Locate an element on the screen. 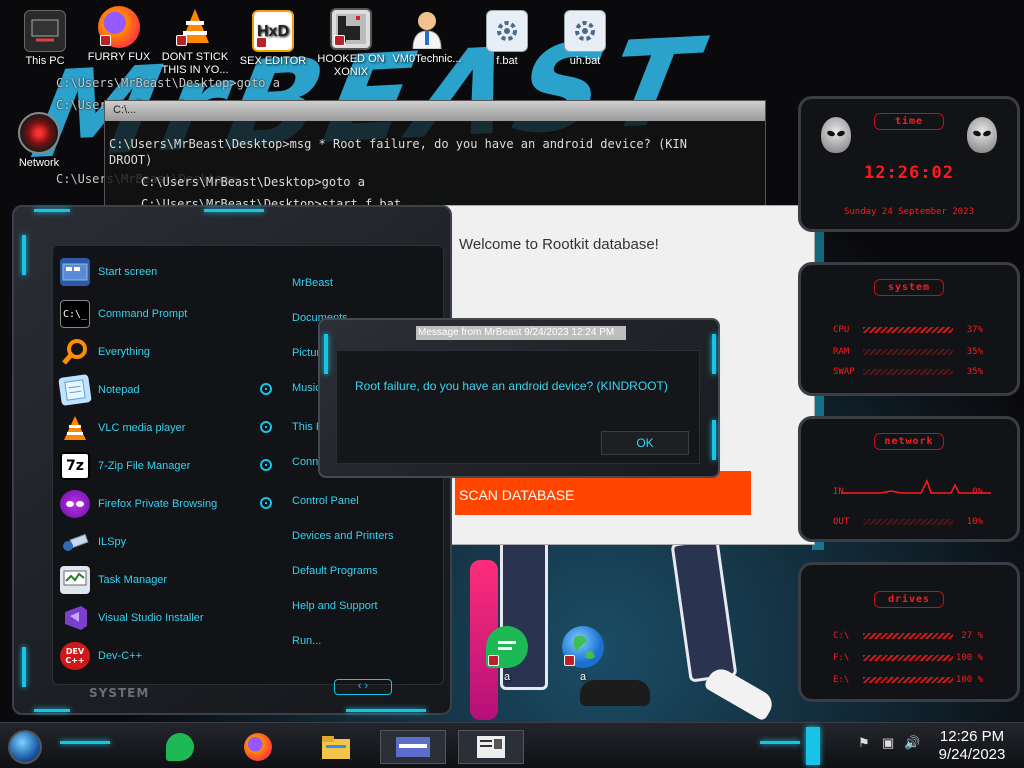 This screenshot has width=1024, height=768. desktop-icon-network: Network is located at coordinates (39, 141).